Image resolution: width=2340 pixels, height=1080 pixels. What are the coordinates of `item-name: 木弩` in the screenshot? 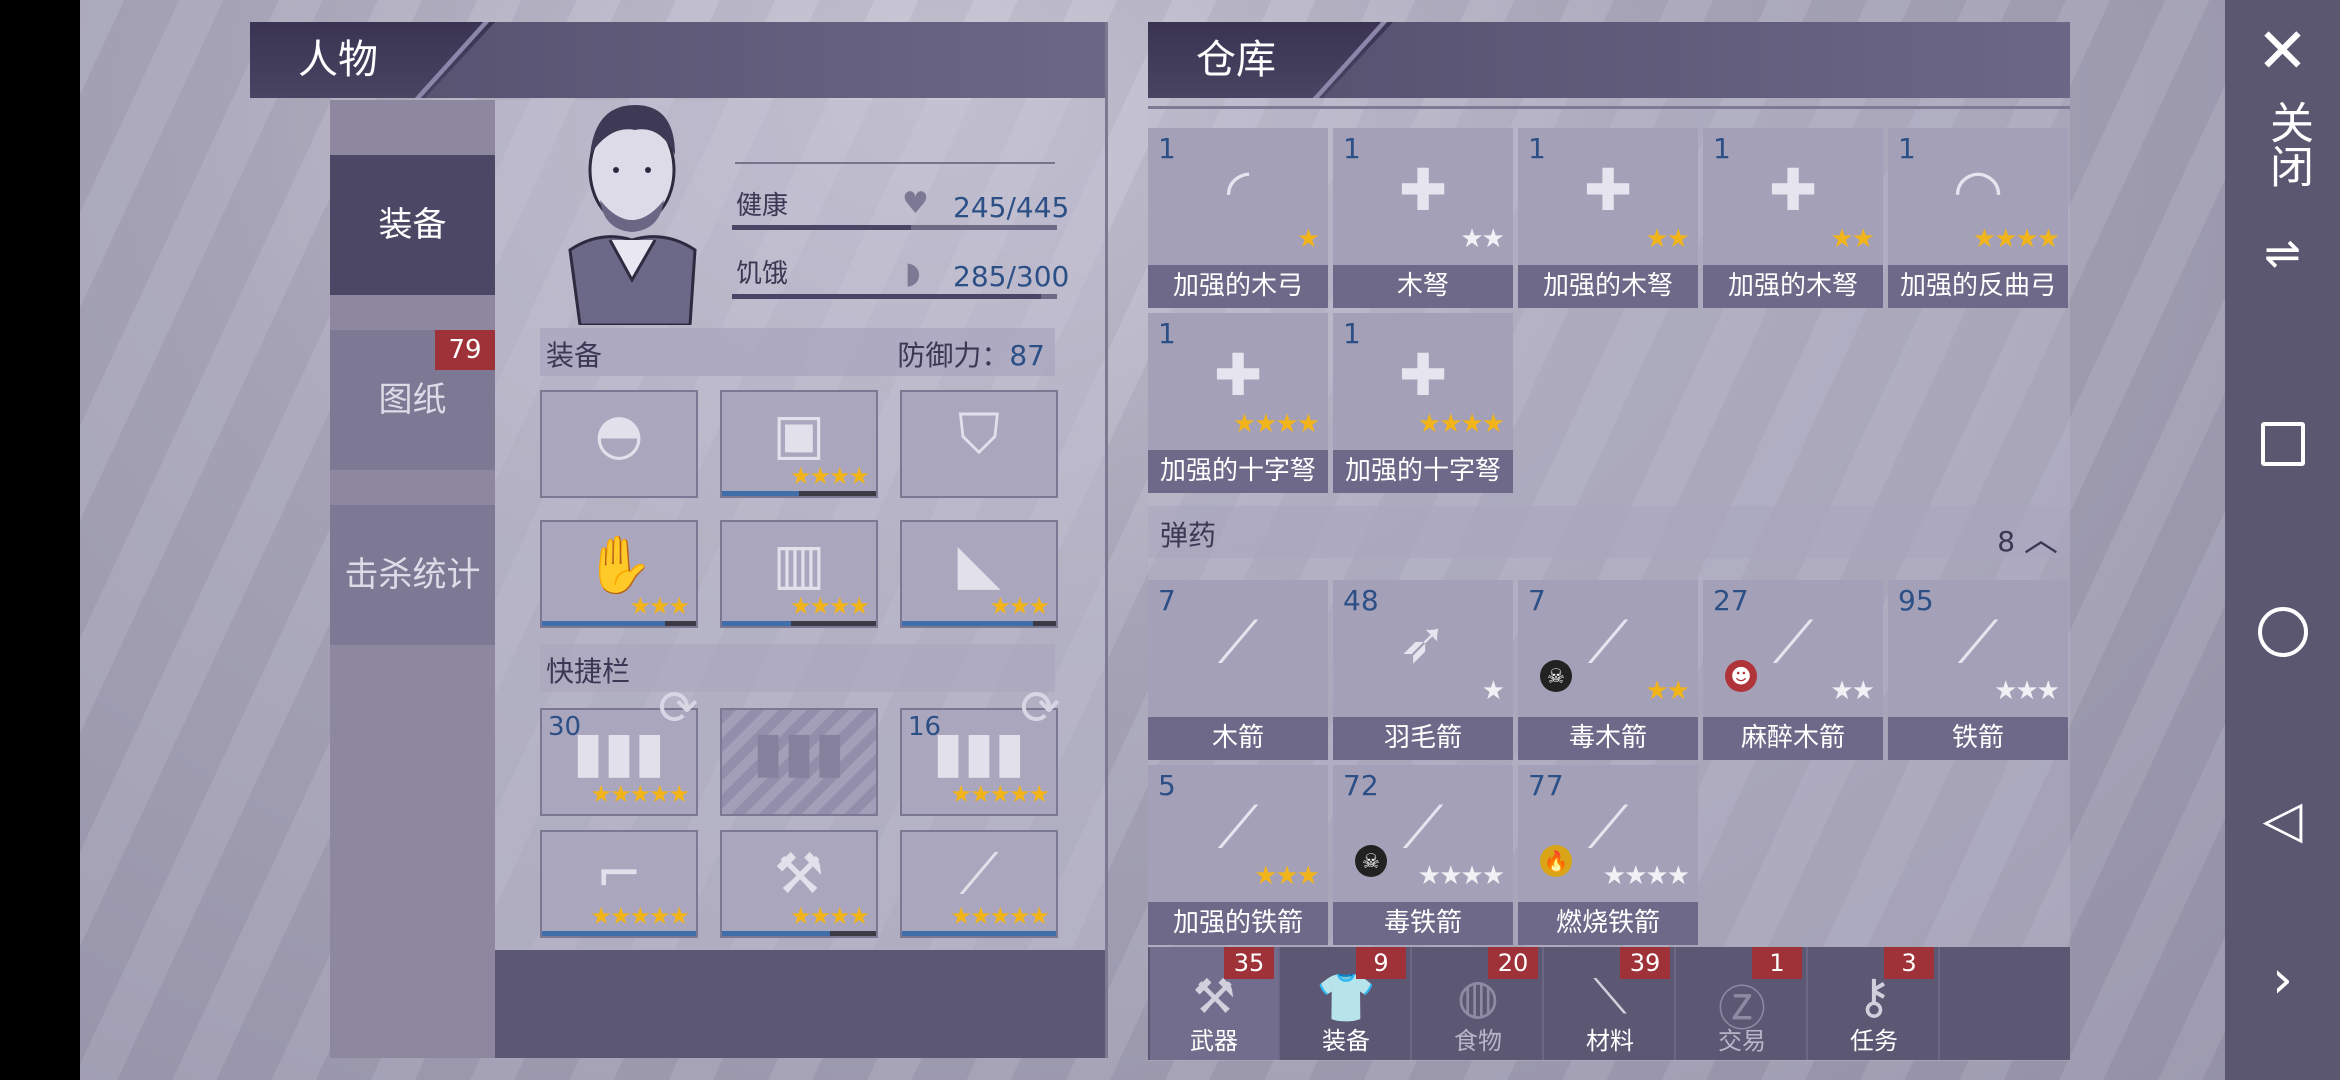 It's located at (1423, 286).